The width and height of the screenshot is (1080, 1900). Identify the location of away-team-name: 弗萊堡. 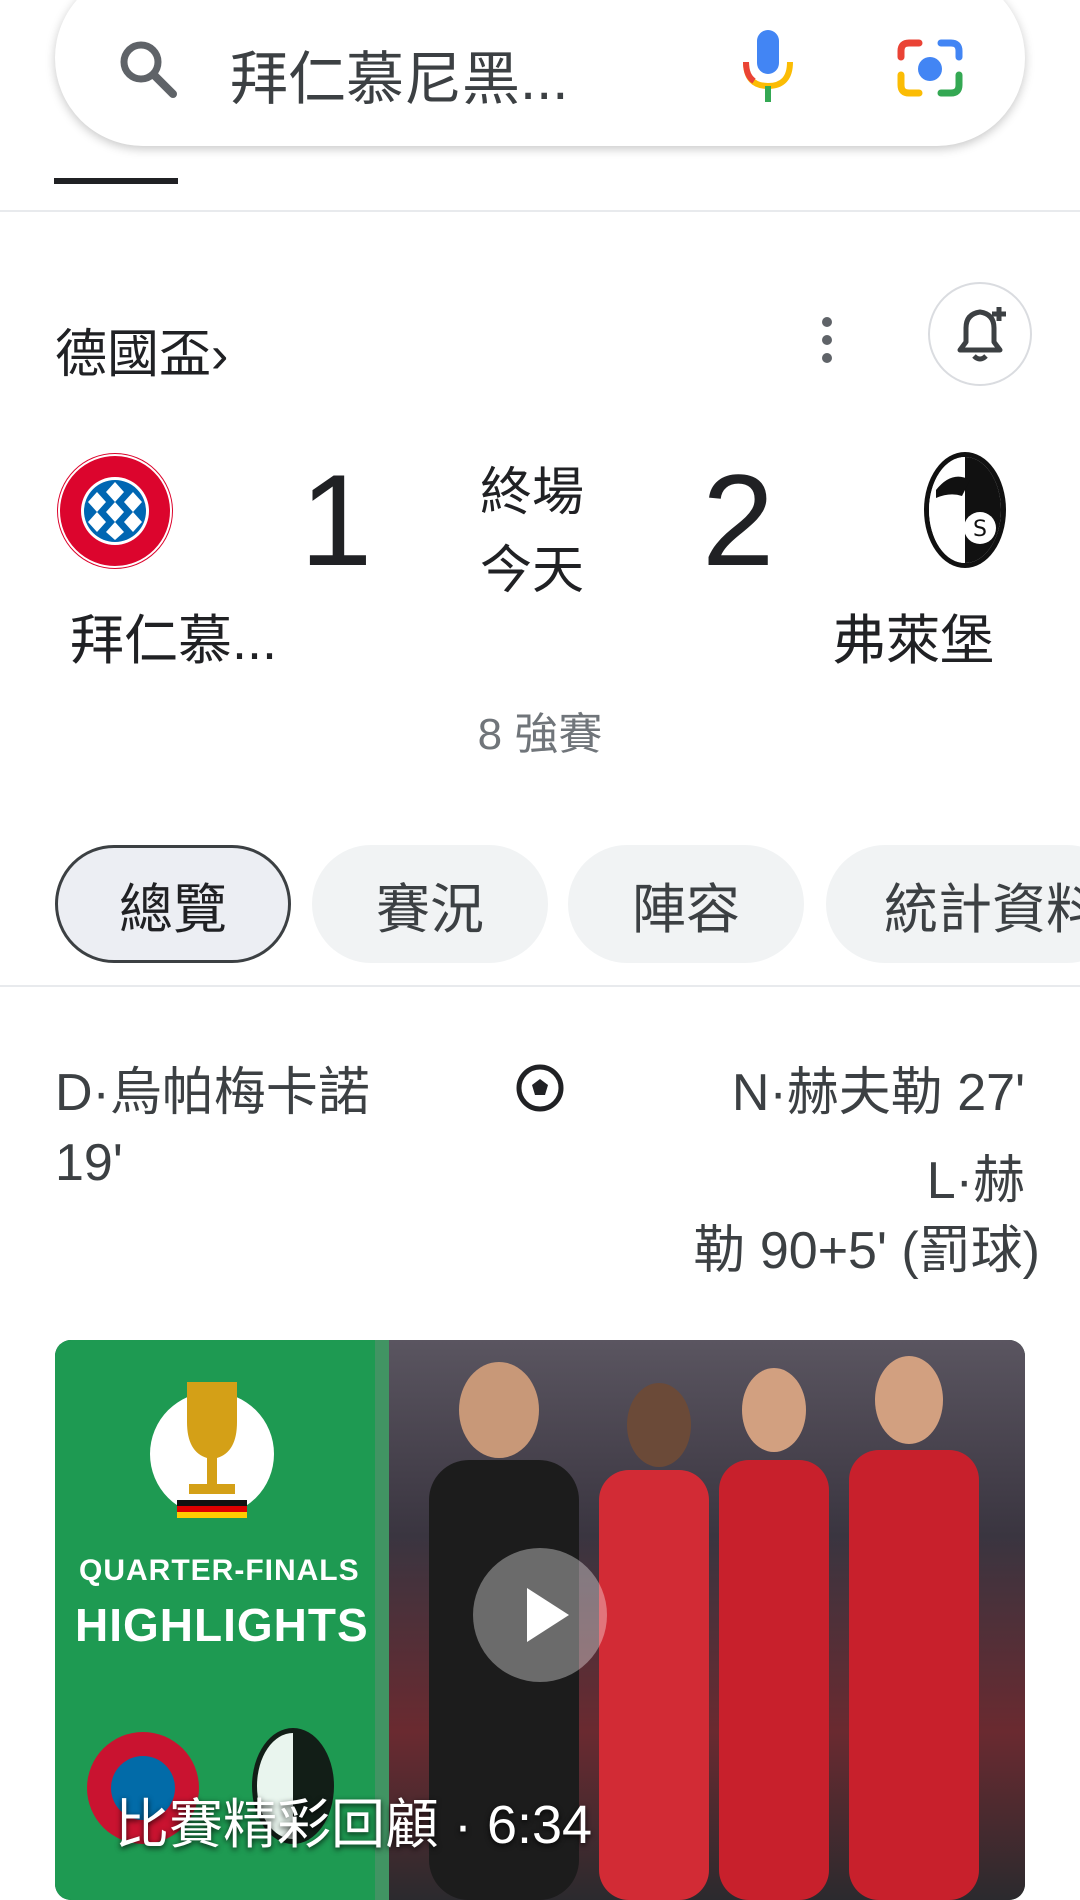
(913, 635).